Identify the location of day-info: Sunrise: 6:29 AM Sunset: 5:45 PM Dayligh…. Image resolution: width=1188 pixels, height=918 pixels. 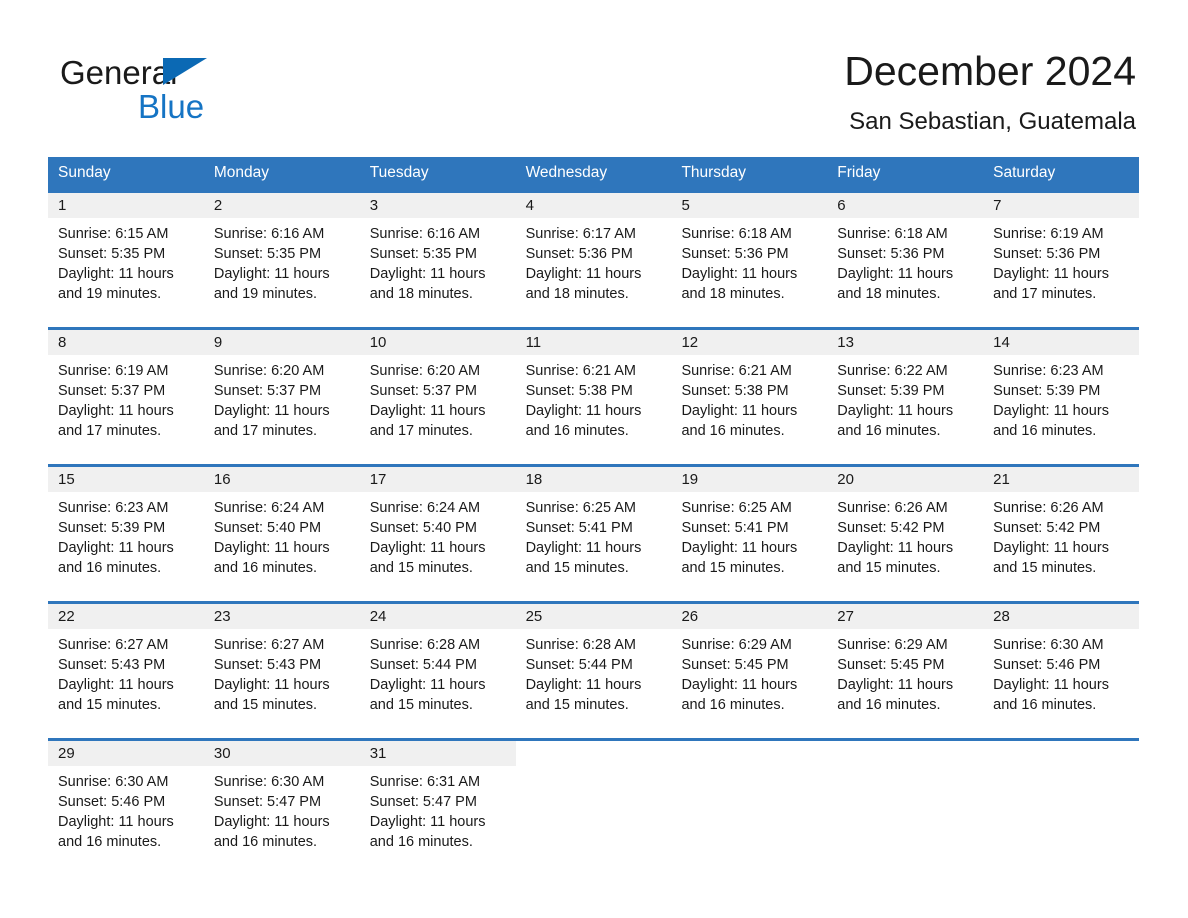
(905, 672).